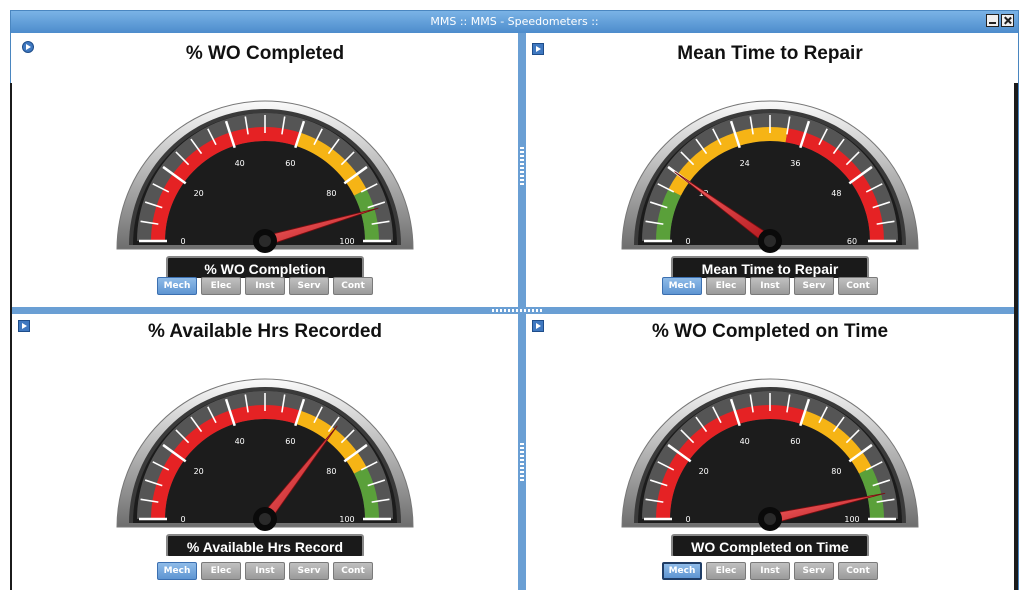  I want to click on gauge-svg: 0 20 40 60 80 100 % WO Completion, so click(265, 189).